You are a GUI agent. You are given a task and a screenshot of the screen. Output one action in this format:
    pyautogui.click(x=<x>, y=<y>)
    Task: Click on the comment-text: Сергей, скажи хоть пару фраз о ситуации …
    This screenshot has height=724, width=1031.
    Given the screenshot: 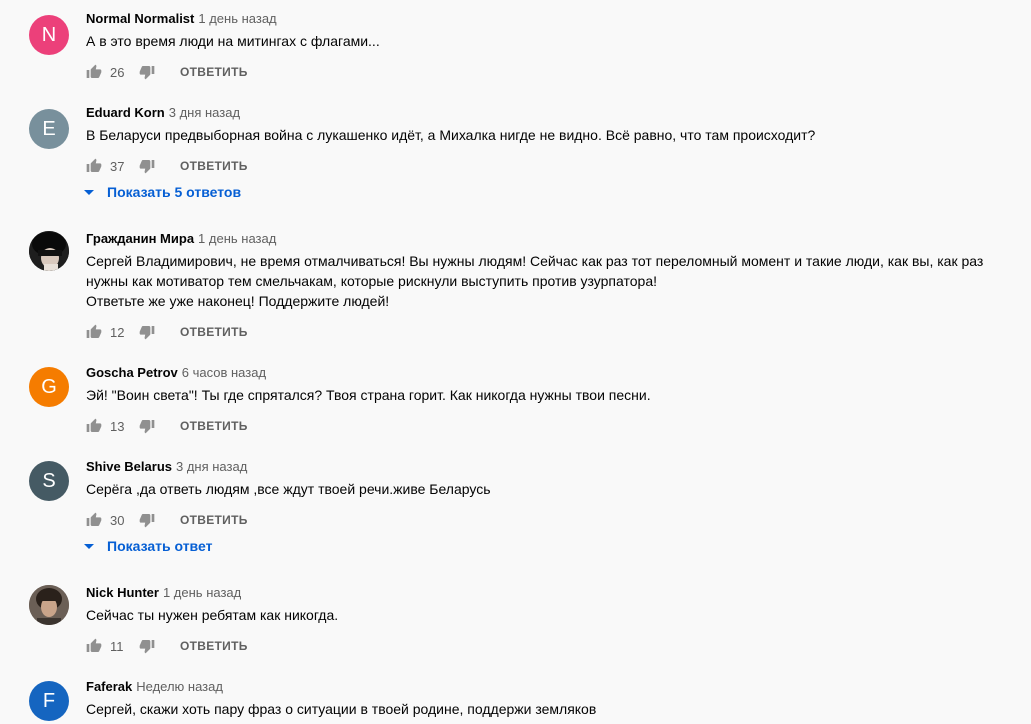 What is the action you would take?
    pyautogui.click(x=551, y=709)
    